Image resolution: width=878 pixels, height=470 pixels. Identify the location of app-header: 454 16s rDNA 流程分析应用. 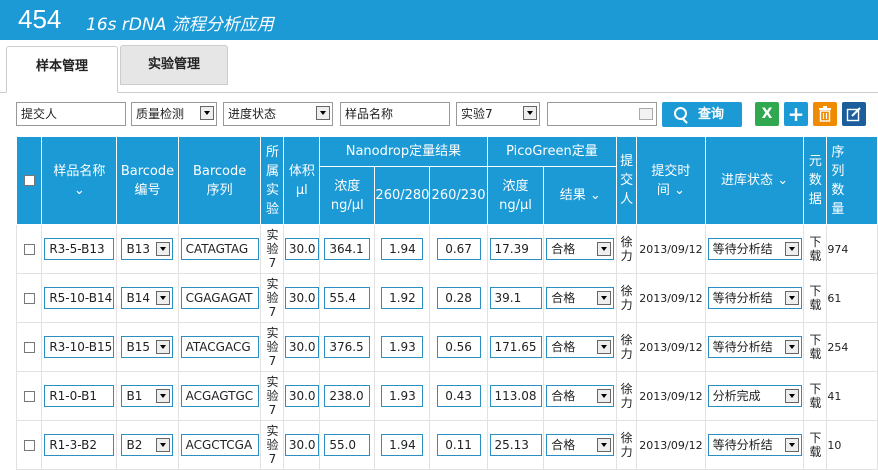
(439, 20).